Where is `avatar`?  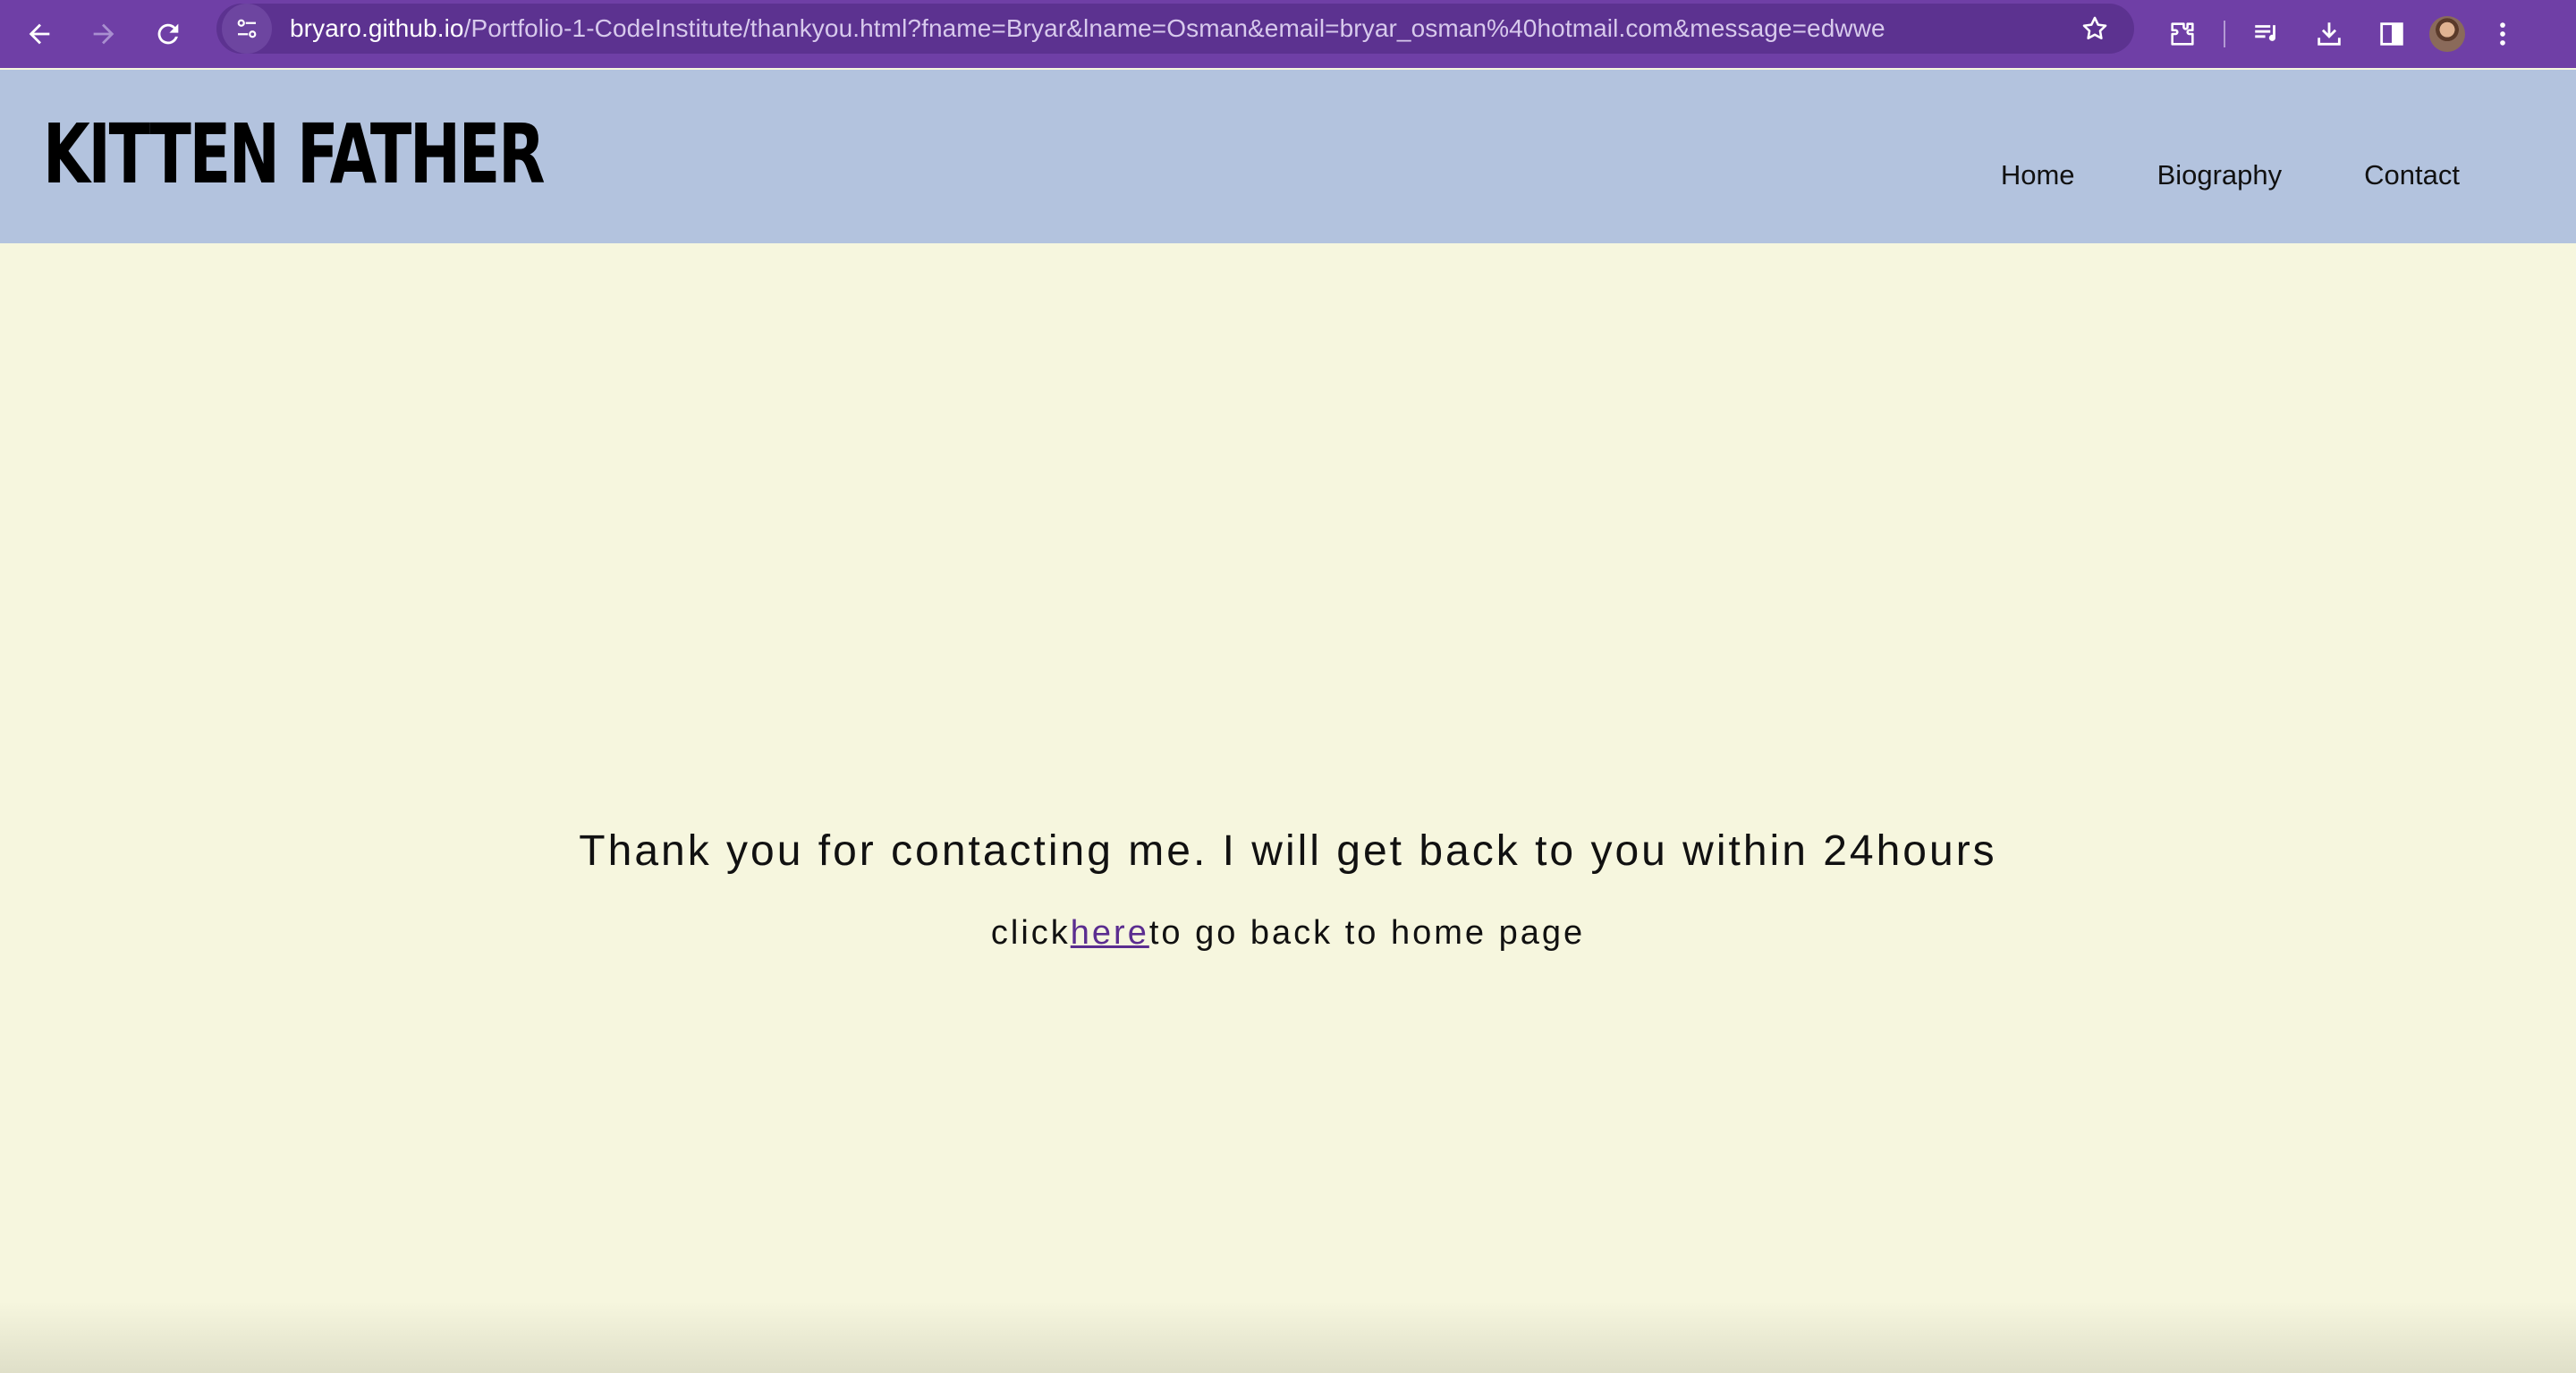
avatar is located at coordinates (2447, 34).